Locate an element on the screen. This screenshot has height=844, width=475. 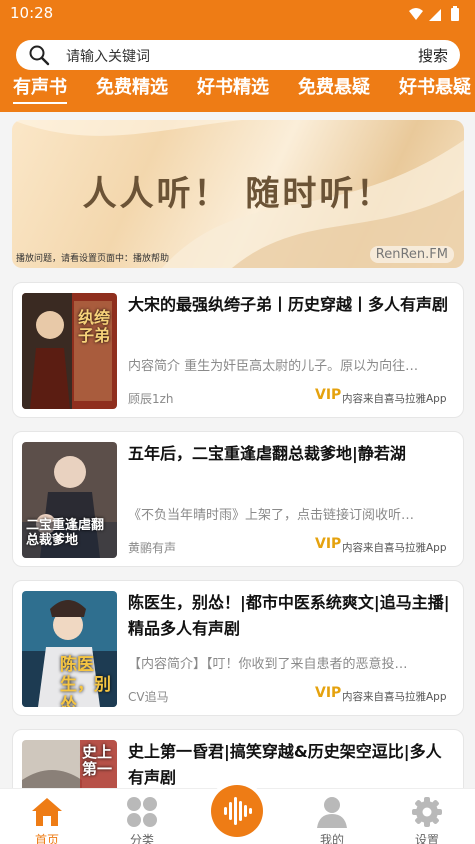
book-title: 五年后，二宝重逢虐翻总裁爹地|静若湖 is located at coordinates (290, 454).